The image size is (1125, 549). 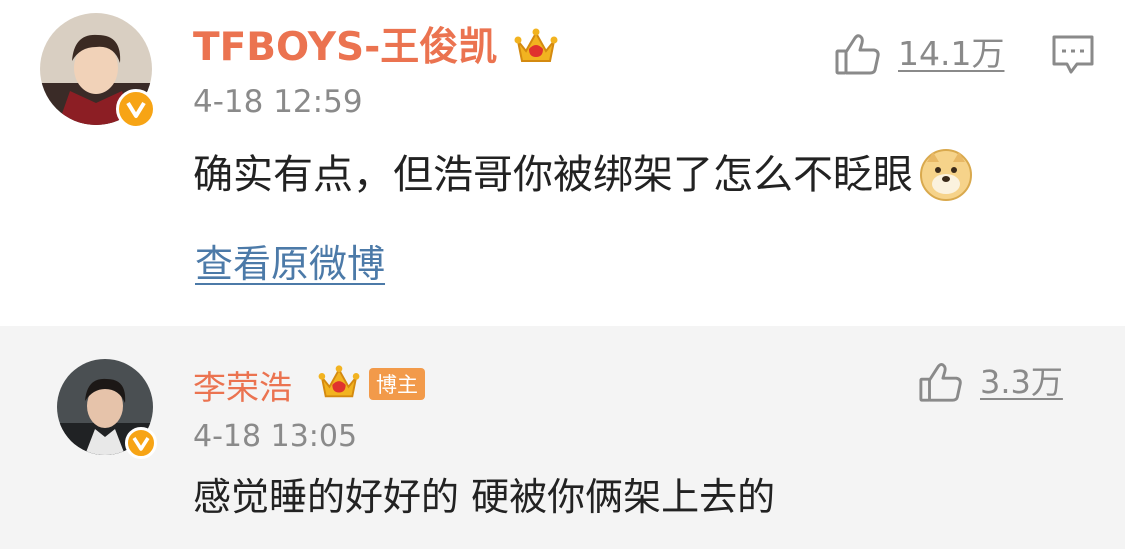 What do you see at coordinates (278, 102) in the screenshot?
I see `comment-timestamp: 4-18 12:59` at bounding box center [278, 102].